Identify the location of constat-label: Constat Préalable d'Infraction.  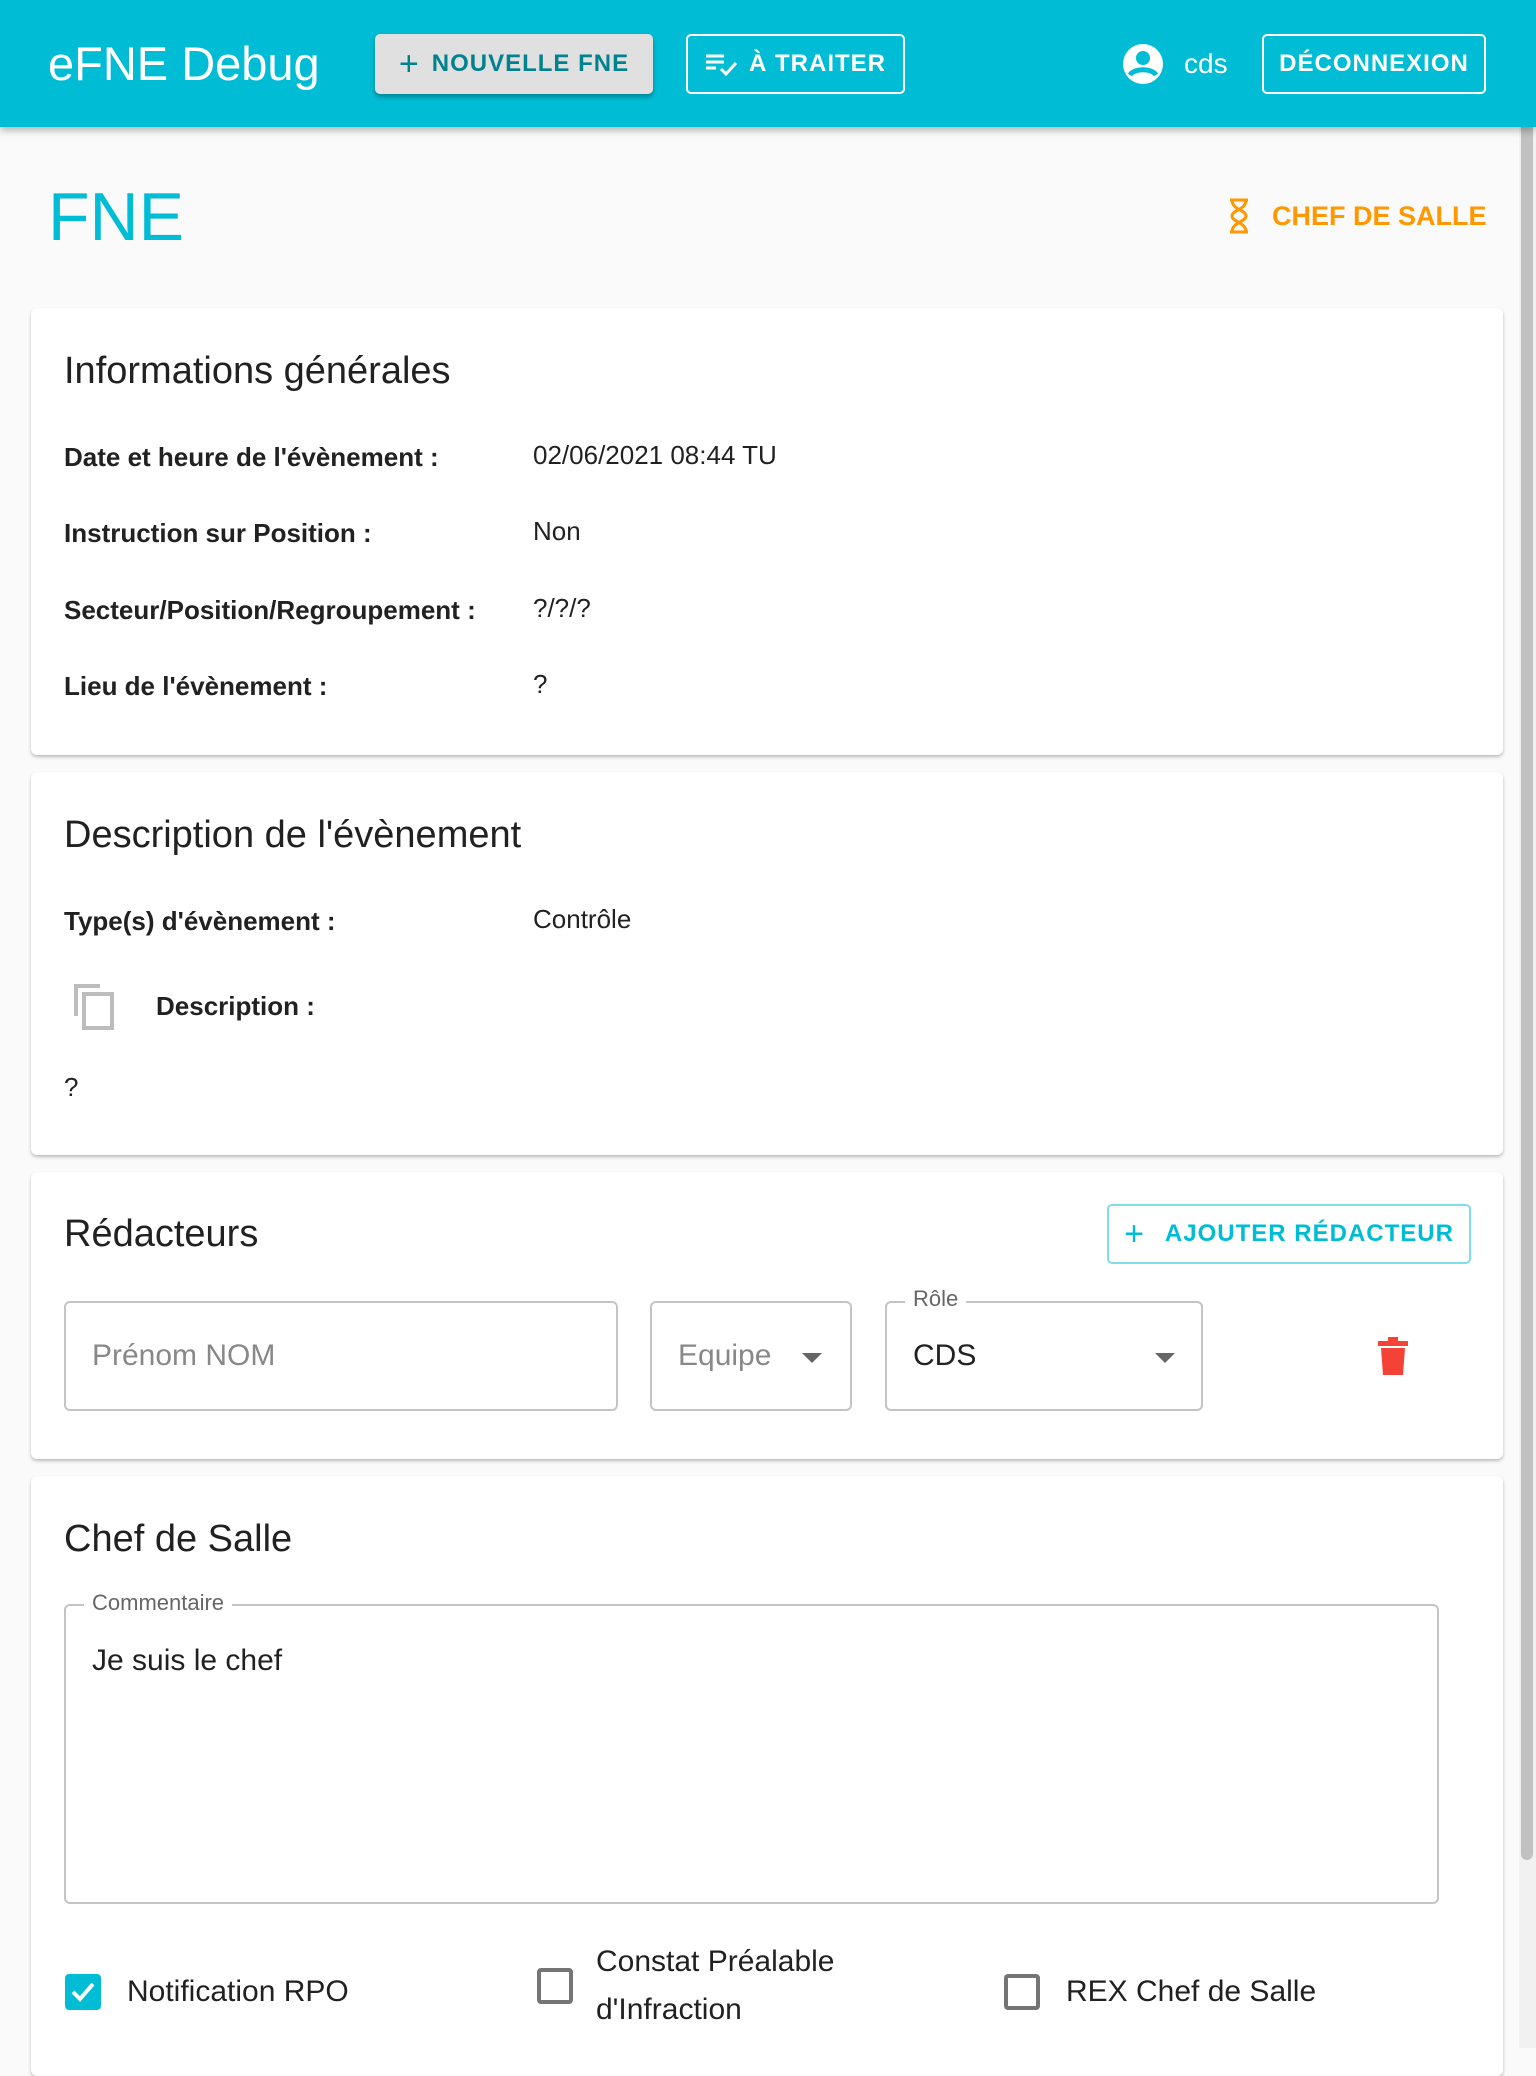
(715, 1985).